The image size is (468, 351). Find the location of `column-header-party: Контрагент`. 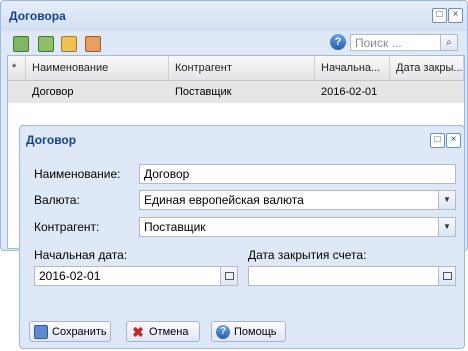

column-header-party: Контрагент is located at coordinates (242, 68).